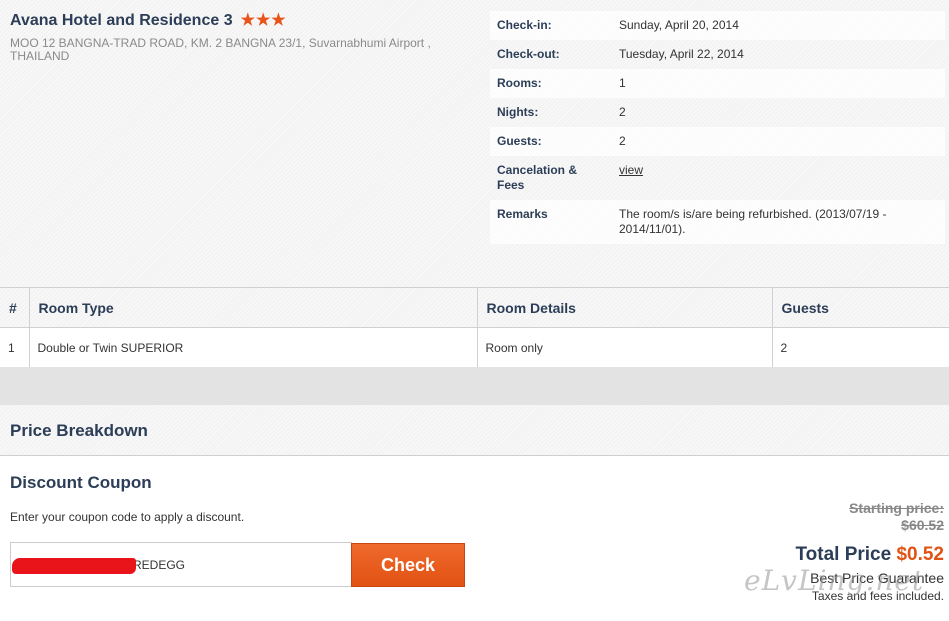  What do you see at coordinates (920, 554) in the screenshot?
I see `total-price-value: $0.52` at bounding box center [920, 554].